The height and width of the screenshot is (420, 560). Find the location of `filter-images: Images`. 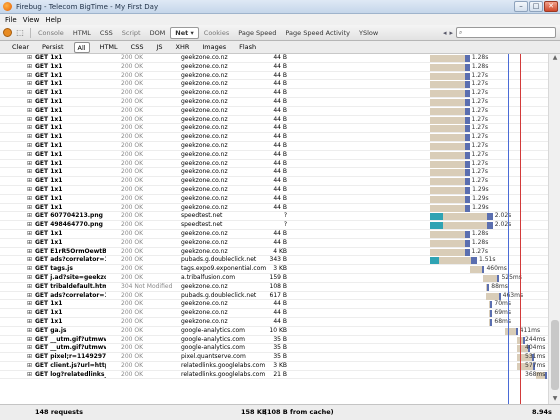

filter-images: Images is located at coordinates (214, 47).